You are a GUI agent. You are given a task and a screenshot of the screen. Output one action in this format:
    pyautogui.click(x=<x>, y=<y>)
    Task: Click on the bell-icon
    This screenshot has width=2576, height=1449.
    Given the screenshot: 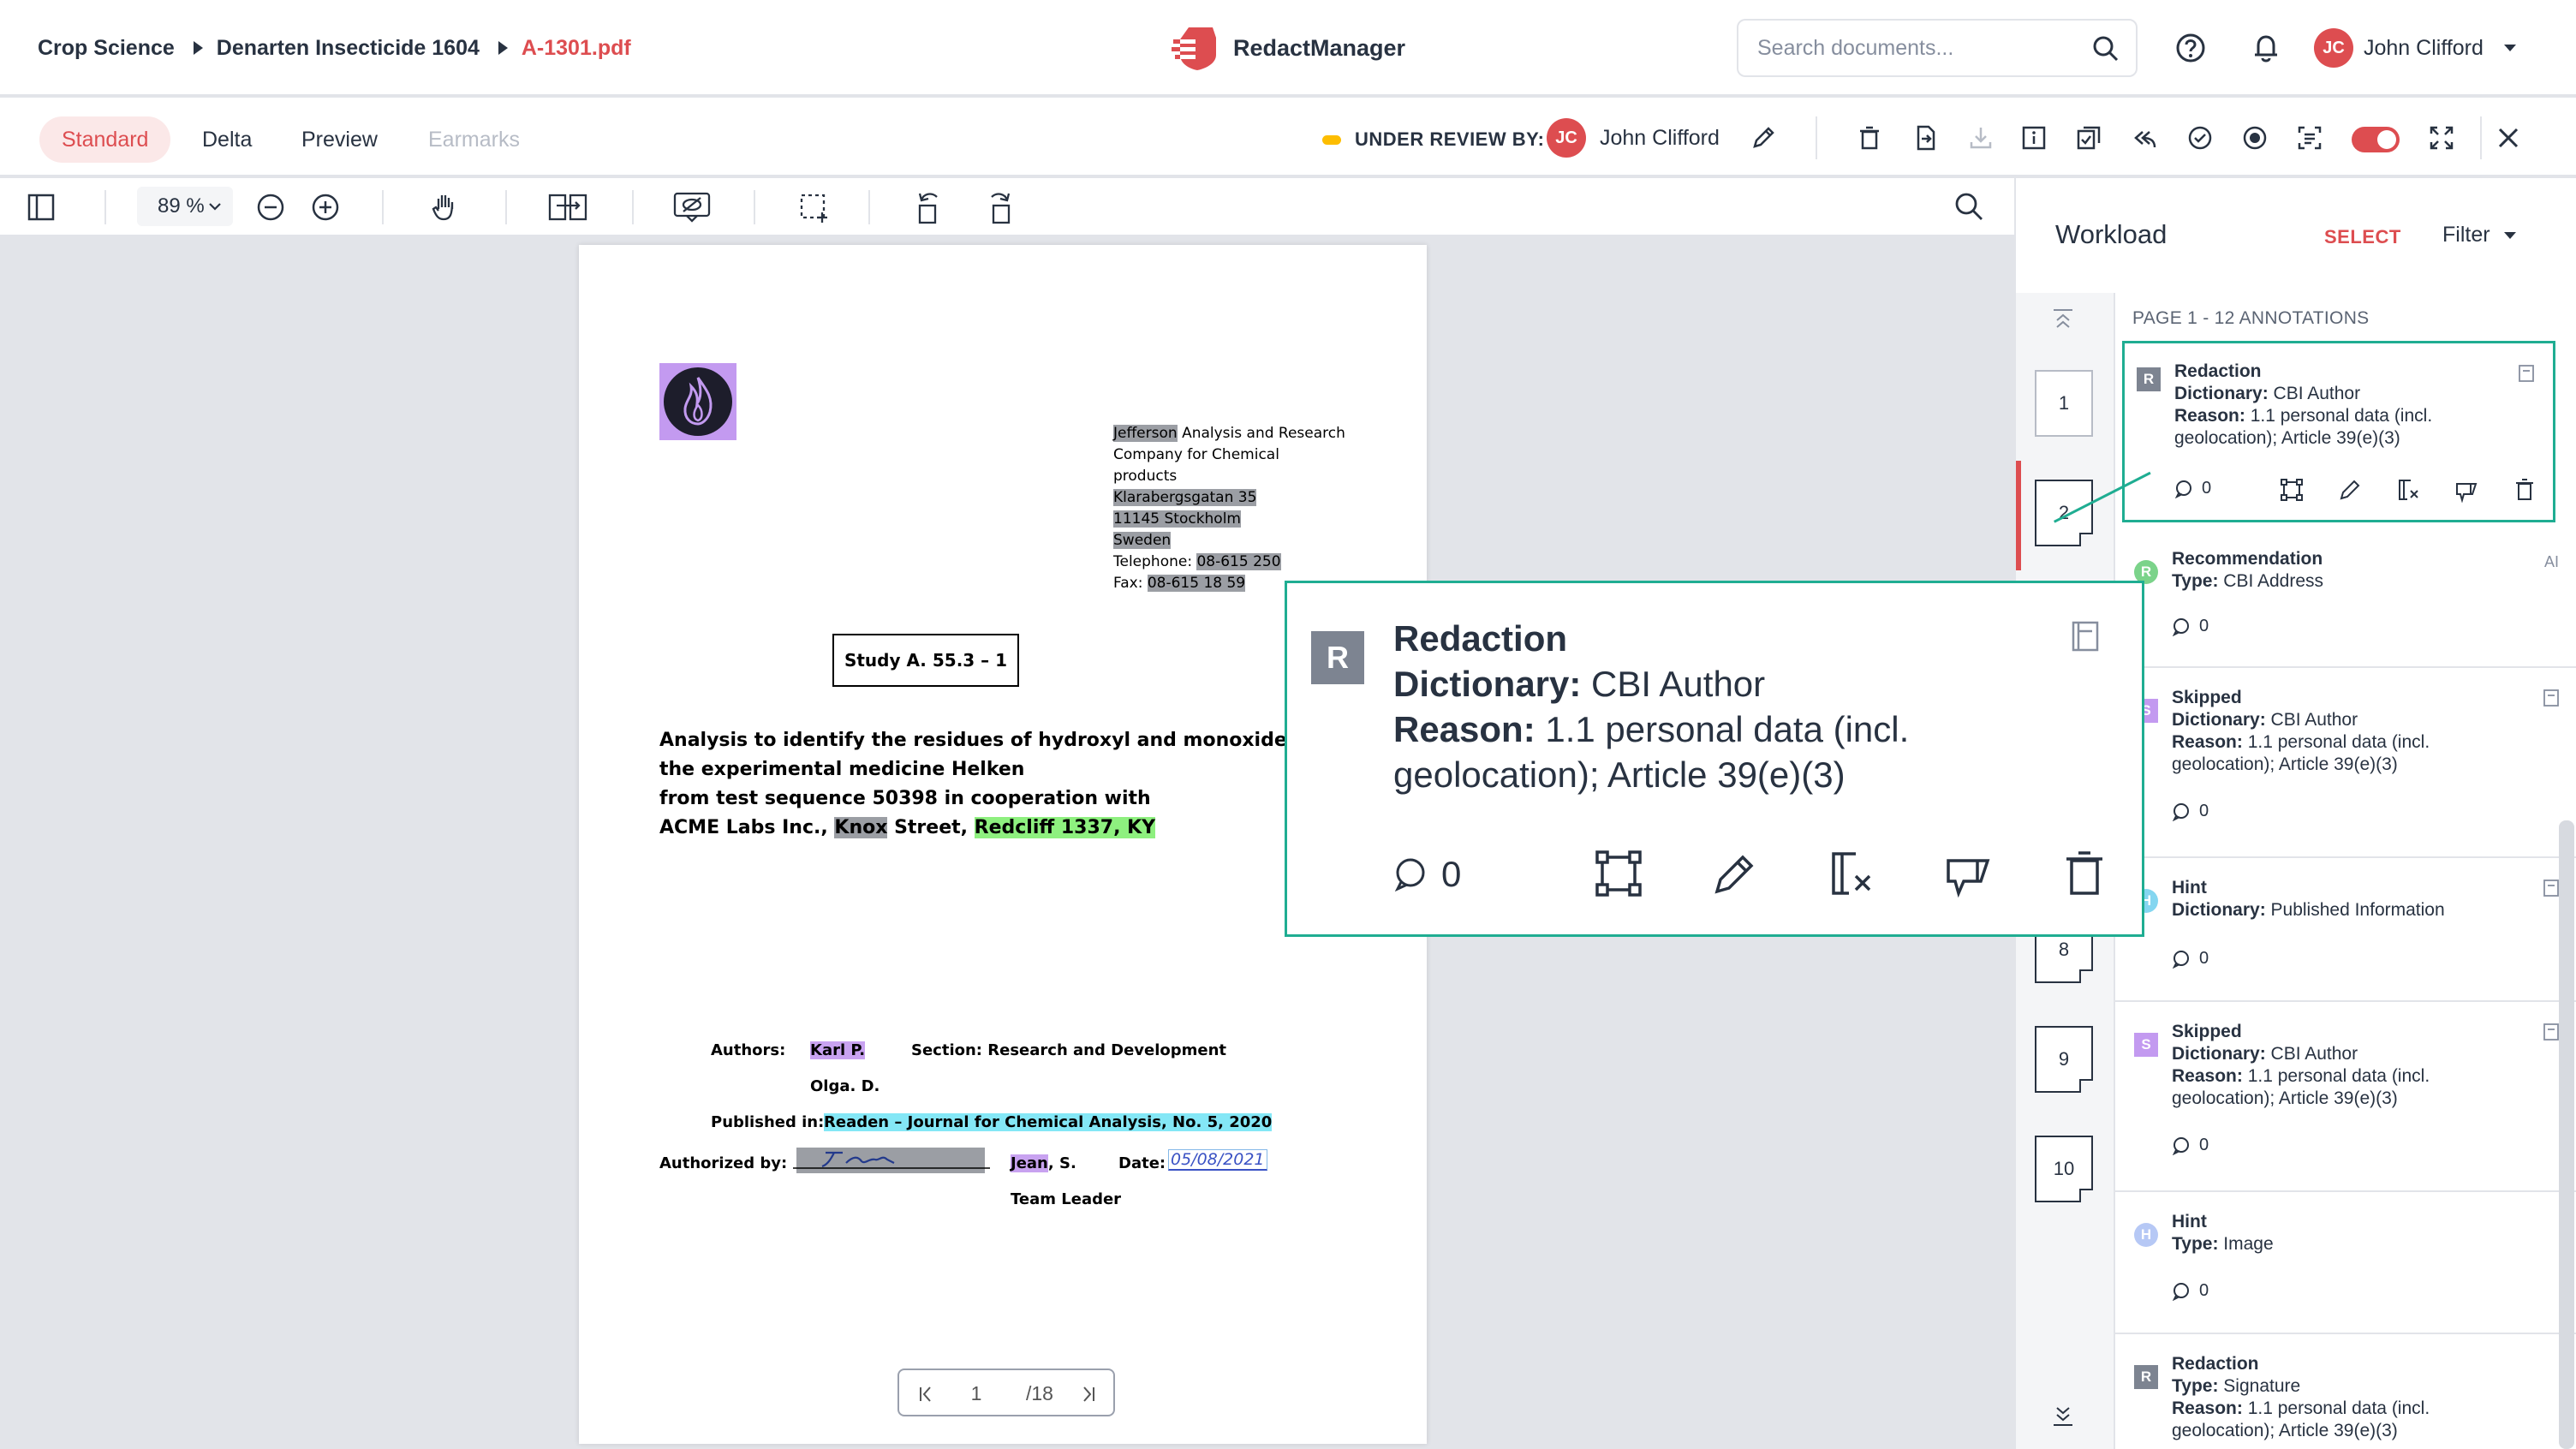 What is the action you would take?
    pyautogui.click(x=2266, y=48)
    